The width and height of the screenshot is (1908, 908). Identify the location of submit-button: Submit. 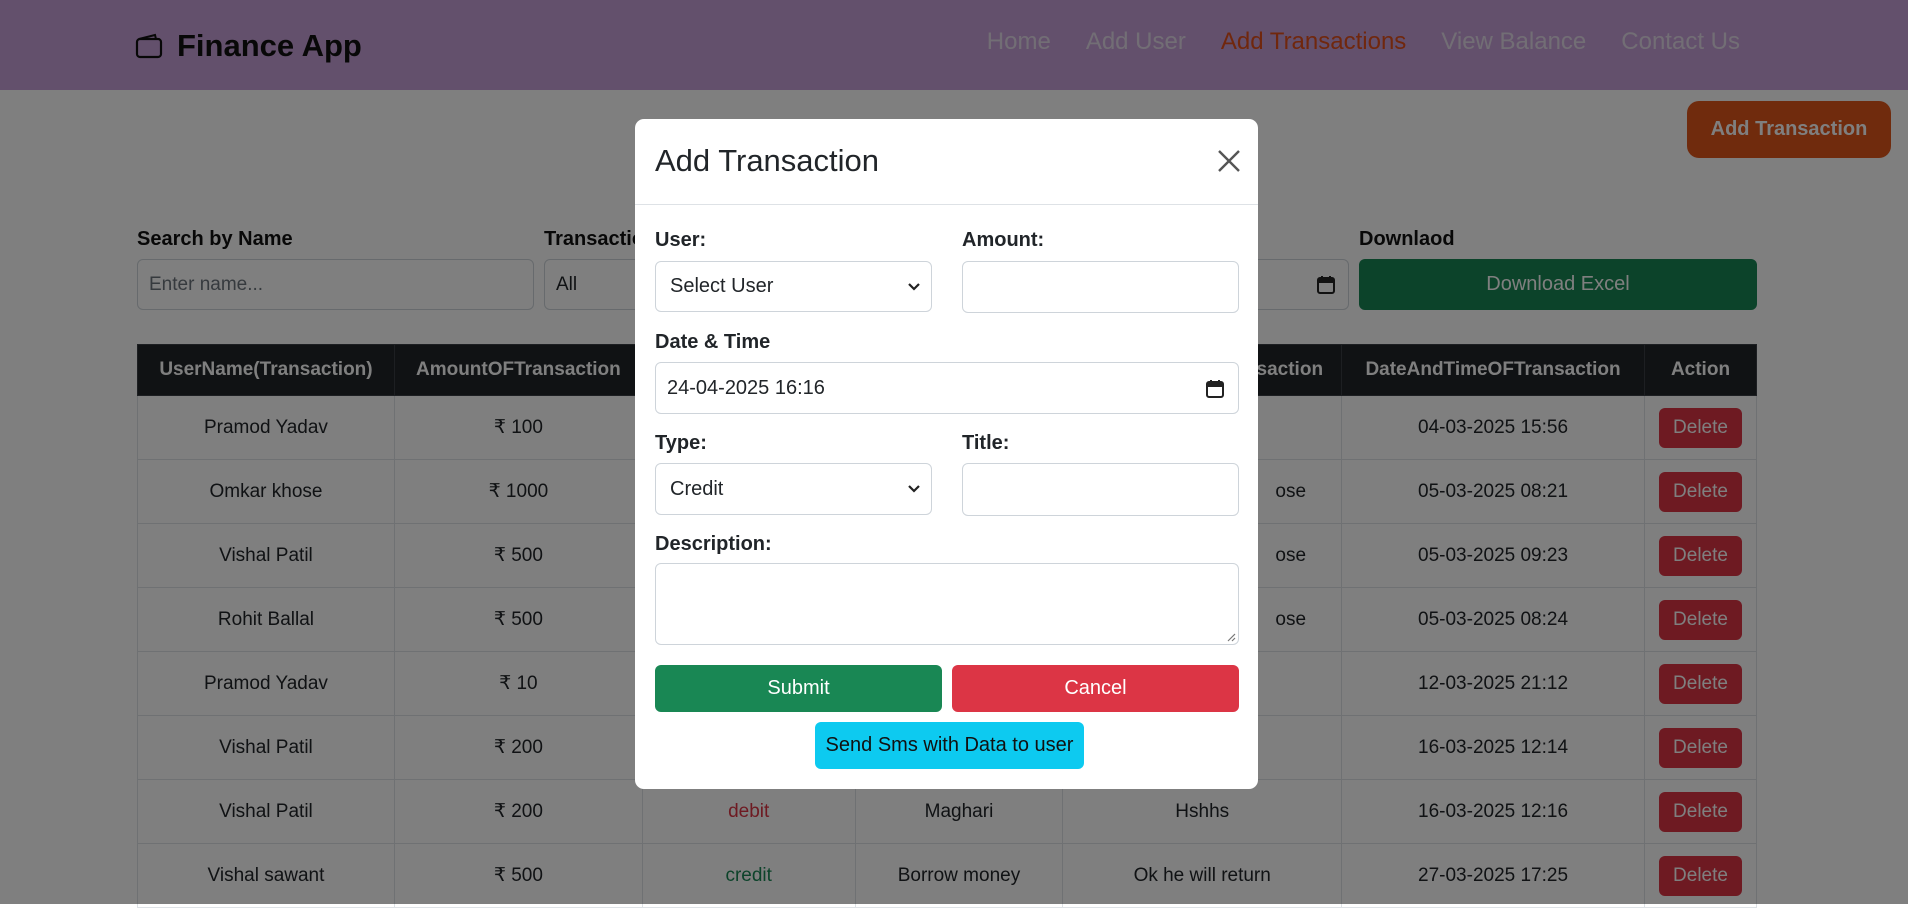
(798, 688).